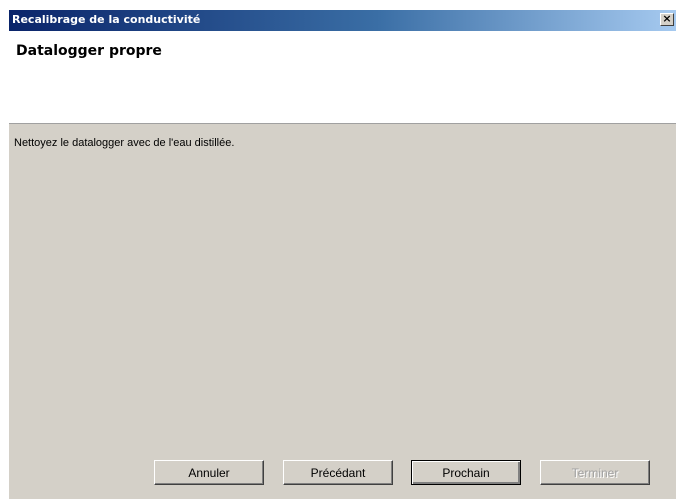 Image resolution: width=676 pixels, height=499 pixels. Describe the element at coordinates (338, 472) in the screenshot. I see `previous-button: Précédant` at that location.